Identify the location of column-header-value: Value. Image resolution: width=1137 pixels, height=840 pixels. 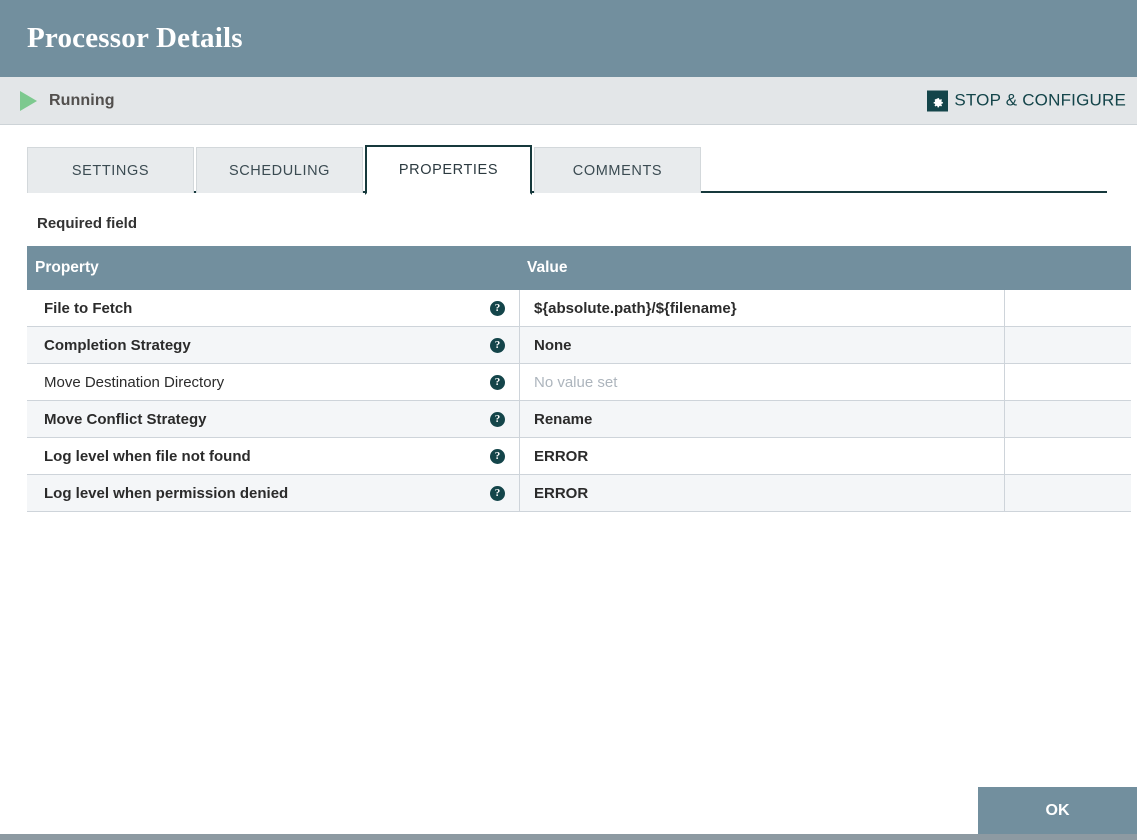
(762, 268).